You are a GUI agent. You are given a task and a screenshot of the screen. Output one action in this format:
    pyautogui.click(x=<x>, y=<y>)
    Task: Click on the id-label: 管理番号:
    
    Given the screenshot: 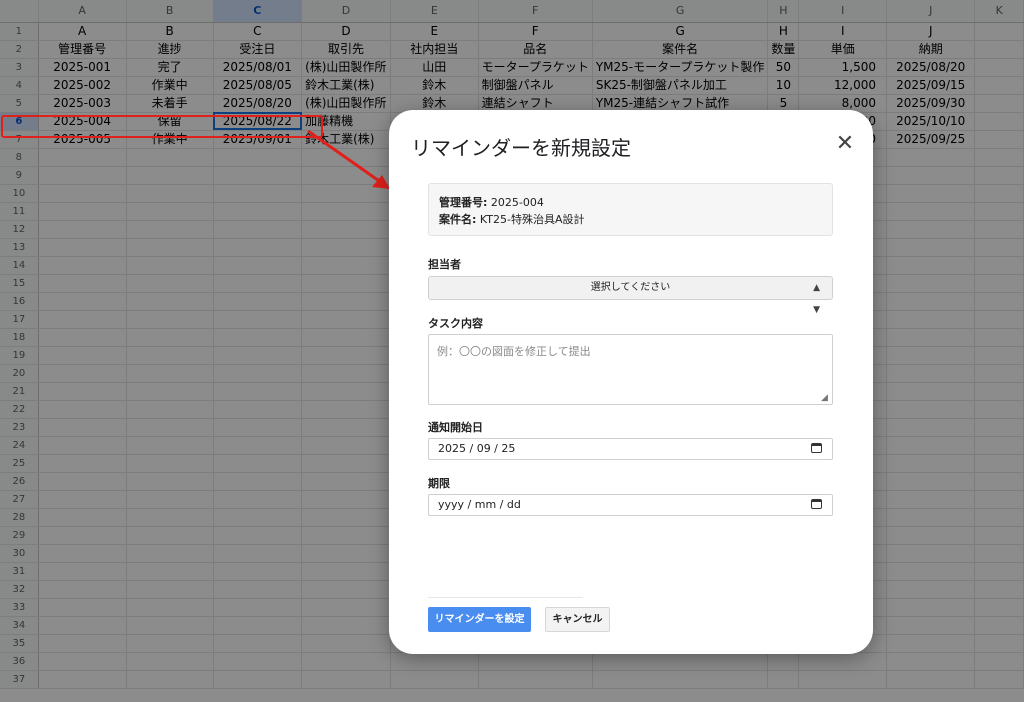 What is the action you would take?
    pyautogui.click(x=463, y=202)
    